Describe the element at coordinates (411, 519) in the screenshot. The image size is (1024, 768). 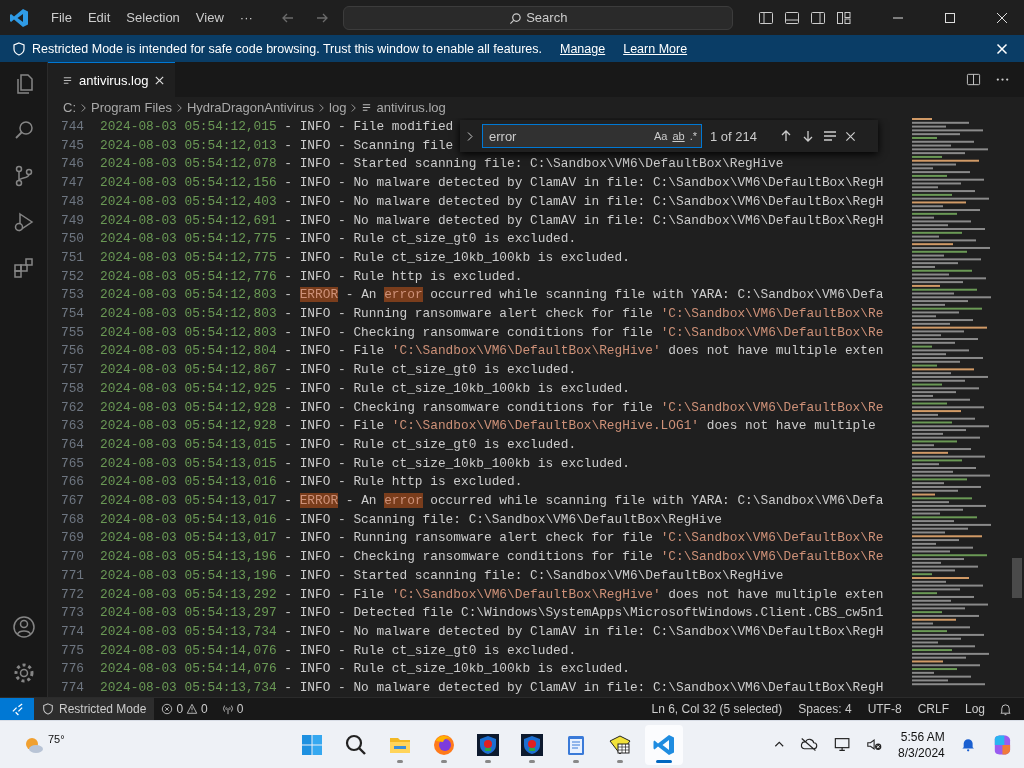
I see `log-line: 2024-08-03 05:54:13,016 - INFO - Scanning file: C:\Sandbox\VM6\DefaultBox\RegHive` at that location.